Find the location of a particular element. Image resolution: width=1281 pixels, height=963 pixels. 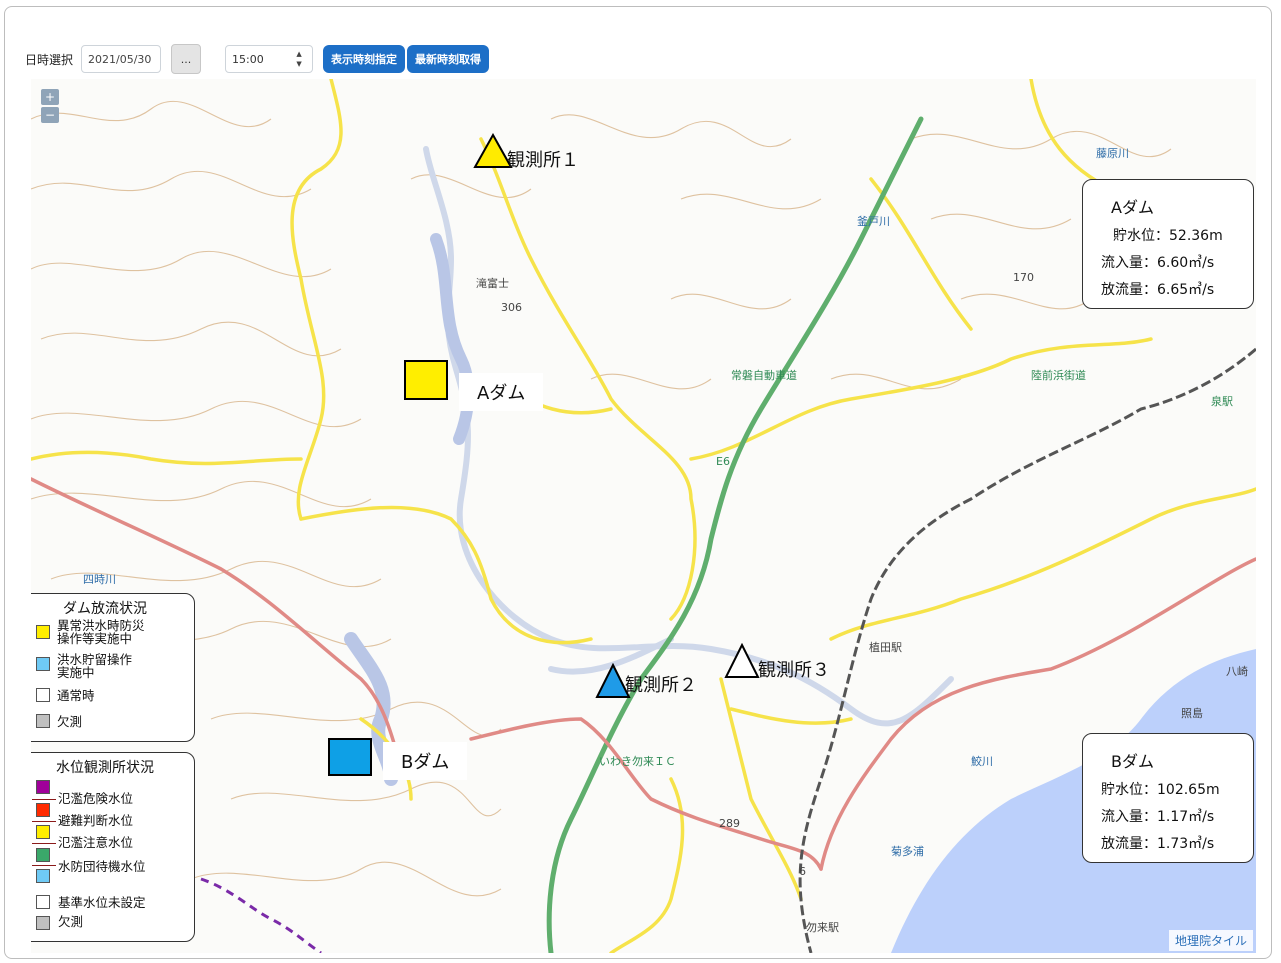

zoom-out-button: − is located at coordinates (50, 115).